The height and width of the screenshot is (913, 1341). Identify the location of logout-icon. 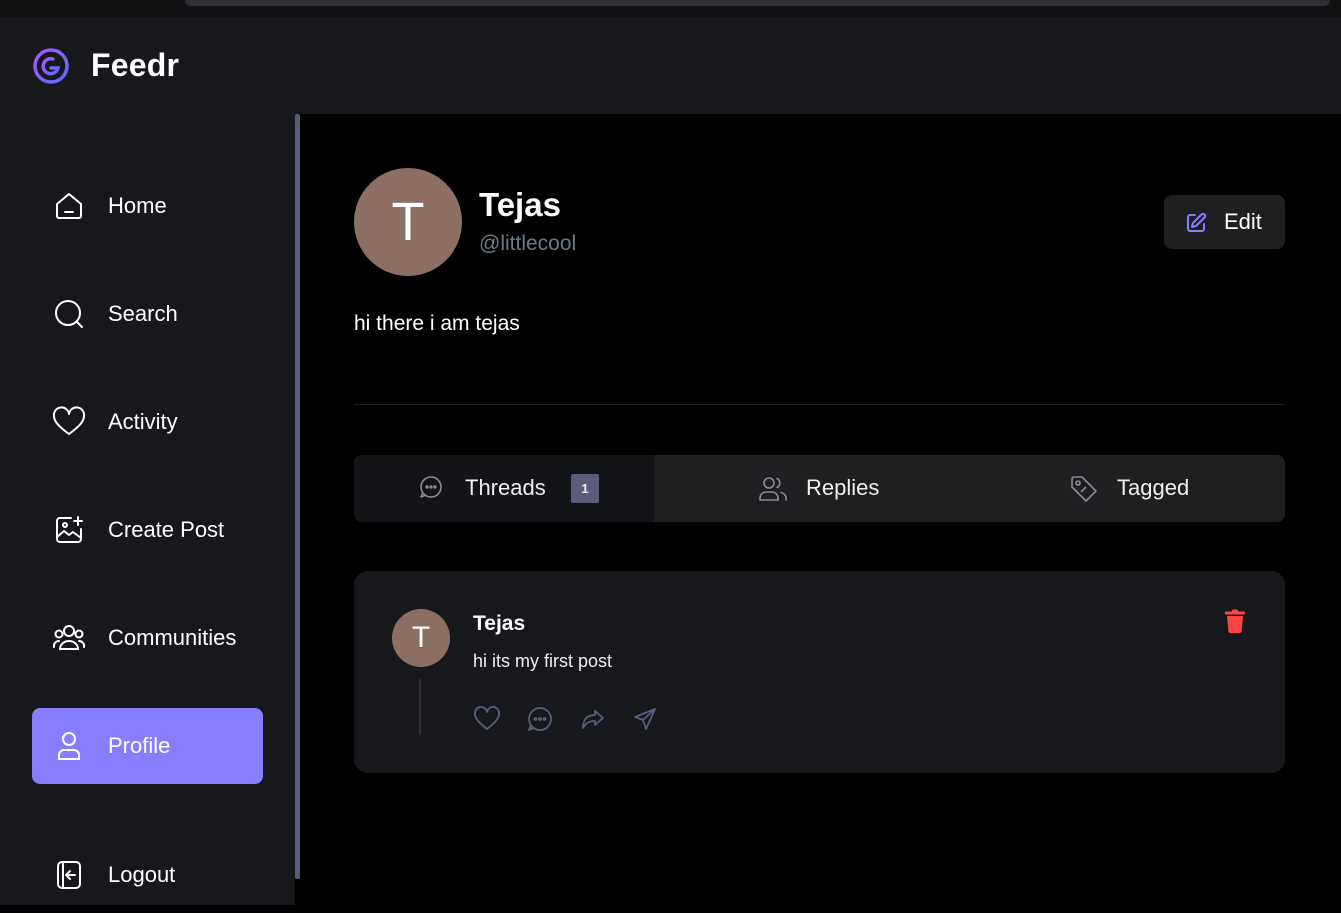
(69, 875).